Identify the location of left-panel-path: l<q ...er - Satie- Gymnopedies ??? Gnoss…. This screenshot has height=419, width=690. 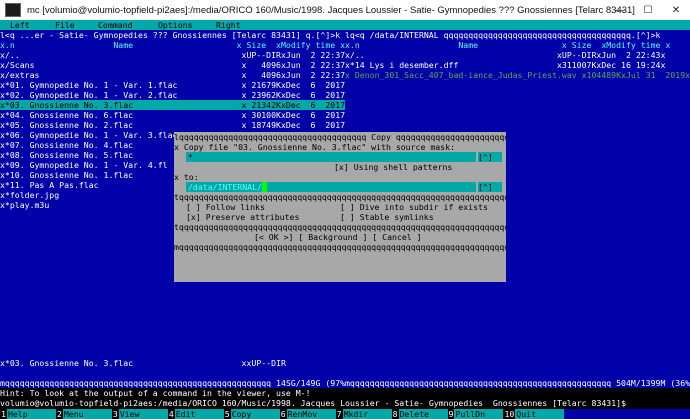
(172, 35).